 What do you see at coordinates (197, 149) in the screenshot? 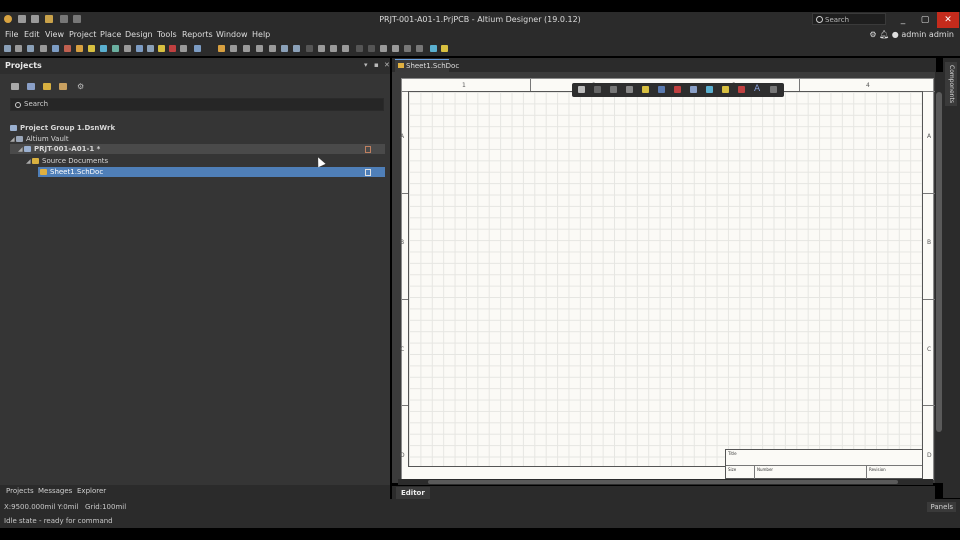
I see `tree-item-project: ◢ PRJT-001-A01-1 *` at bounding box center [197, 149].